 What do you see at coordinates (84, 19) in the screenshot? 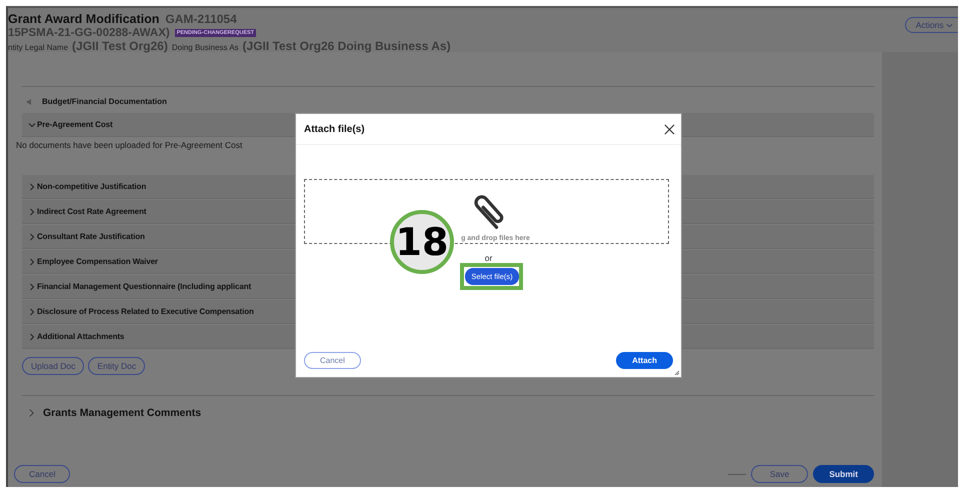
I see `page-title: Grant Award Modification` at bounding box center [84, 19].